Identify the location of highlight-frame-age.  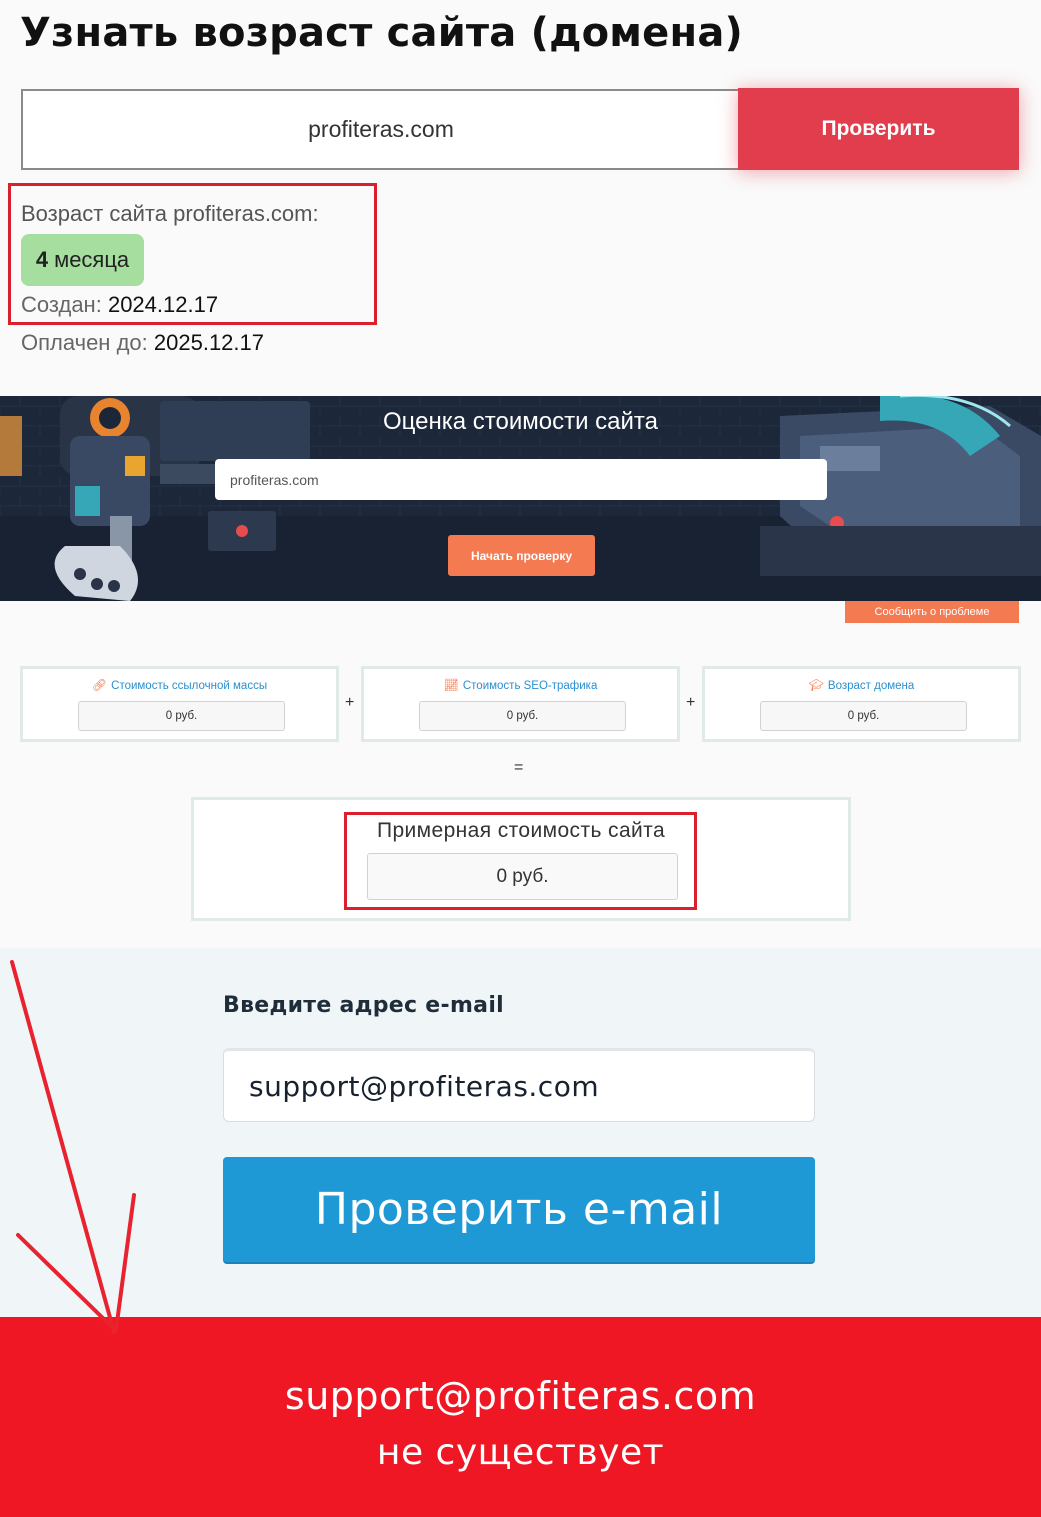
(192, 254).